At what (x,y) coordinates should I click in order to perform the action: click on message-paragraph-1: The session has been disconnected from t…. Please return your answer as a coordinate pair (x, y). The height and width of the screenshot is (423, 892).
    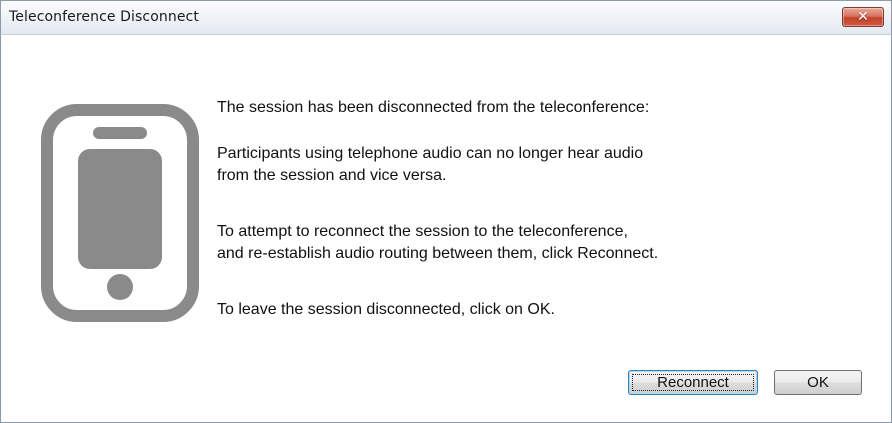
    Looking at the image, I should click on (433, 107).